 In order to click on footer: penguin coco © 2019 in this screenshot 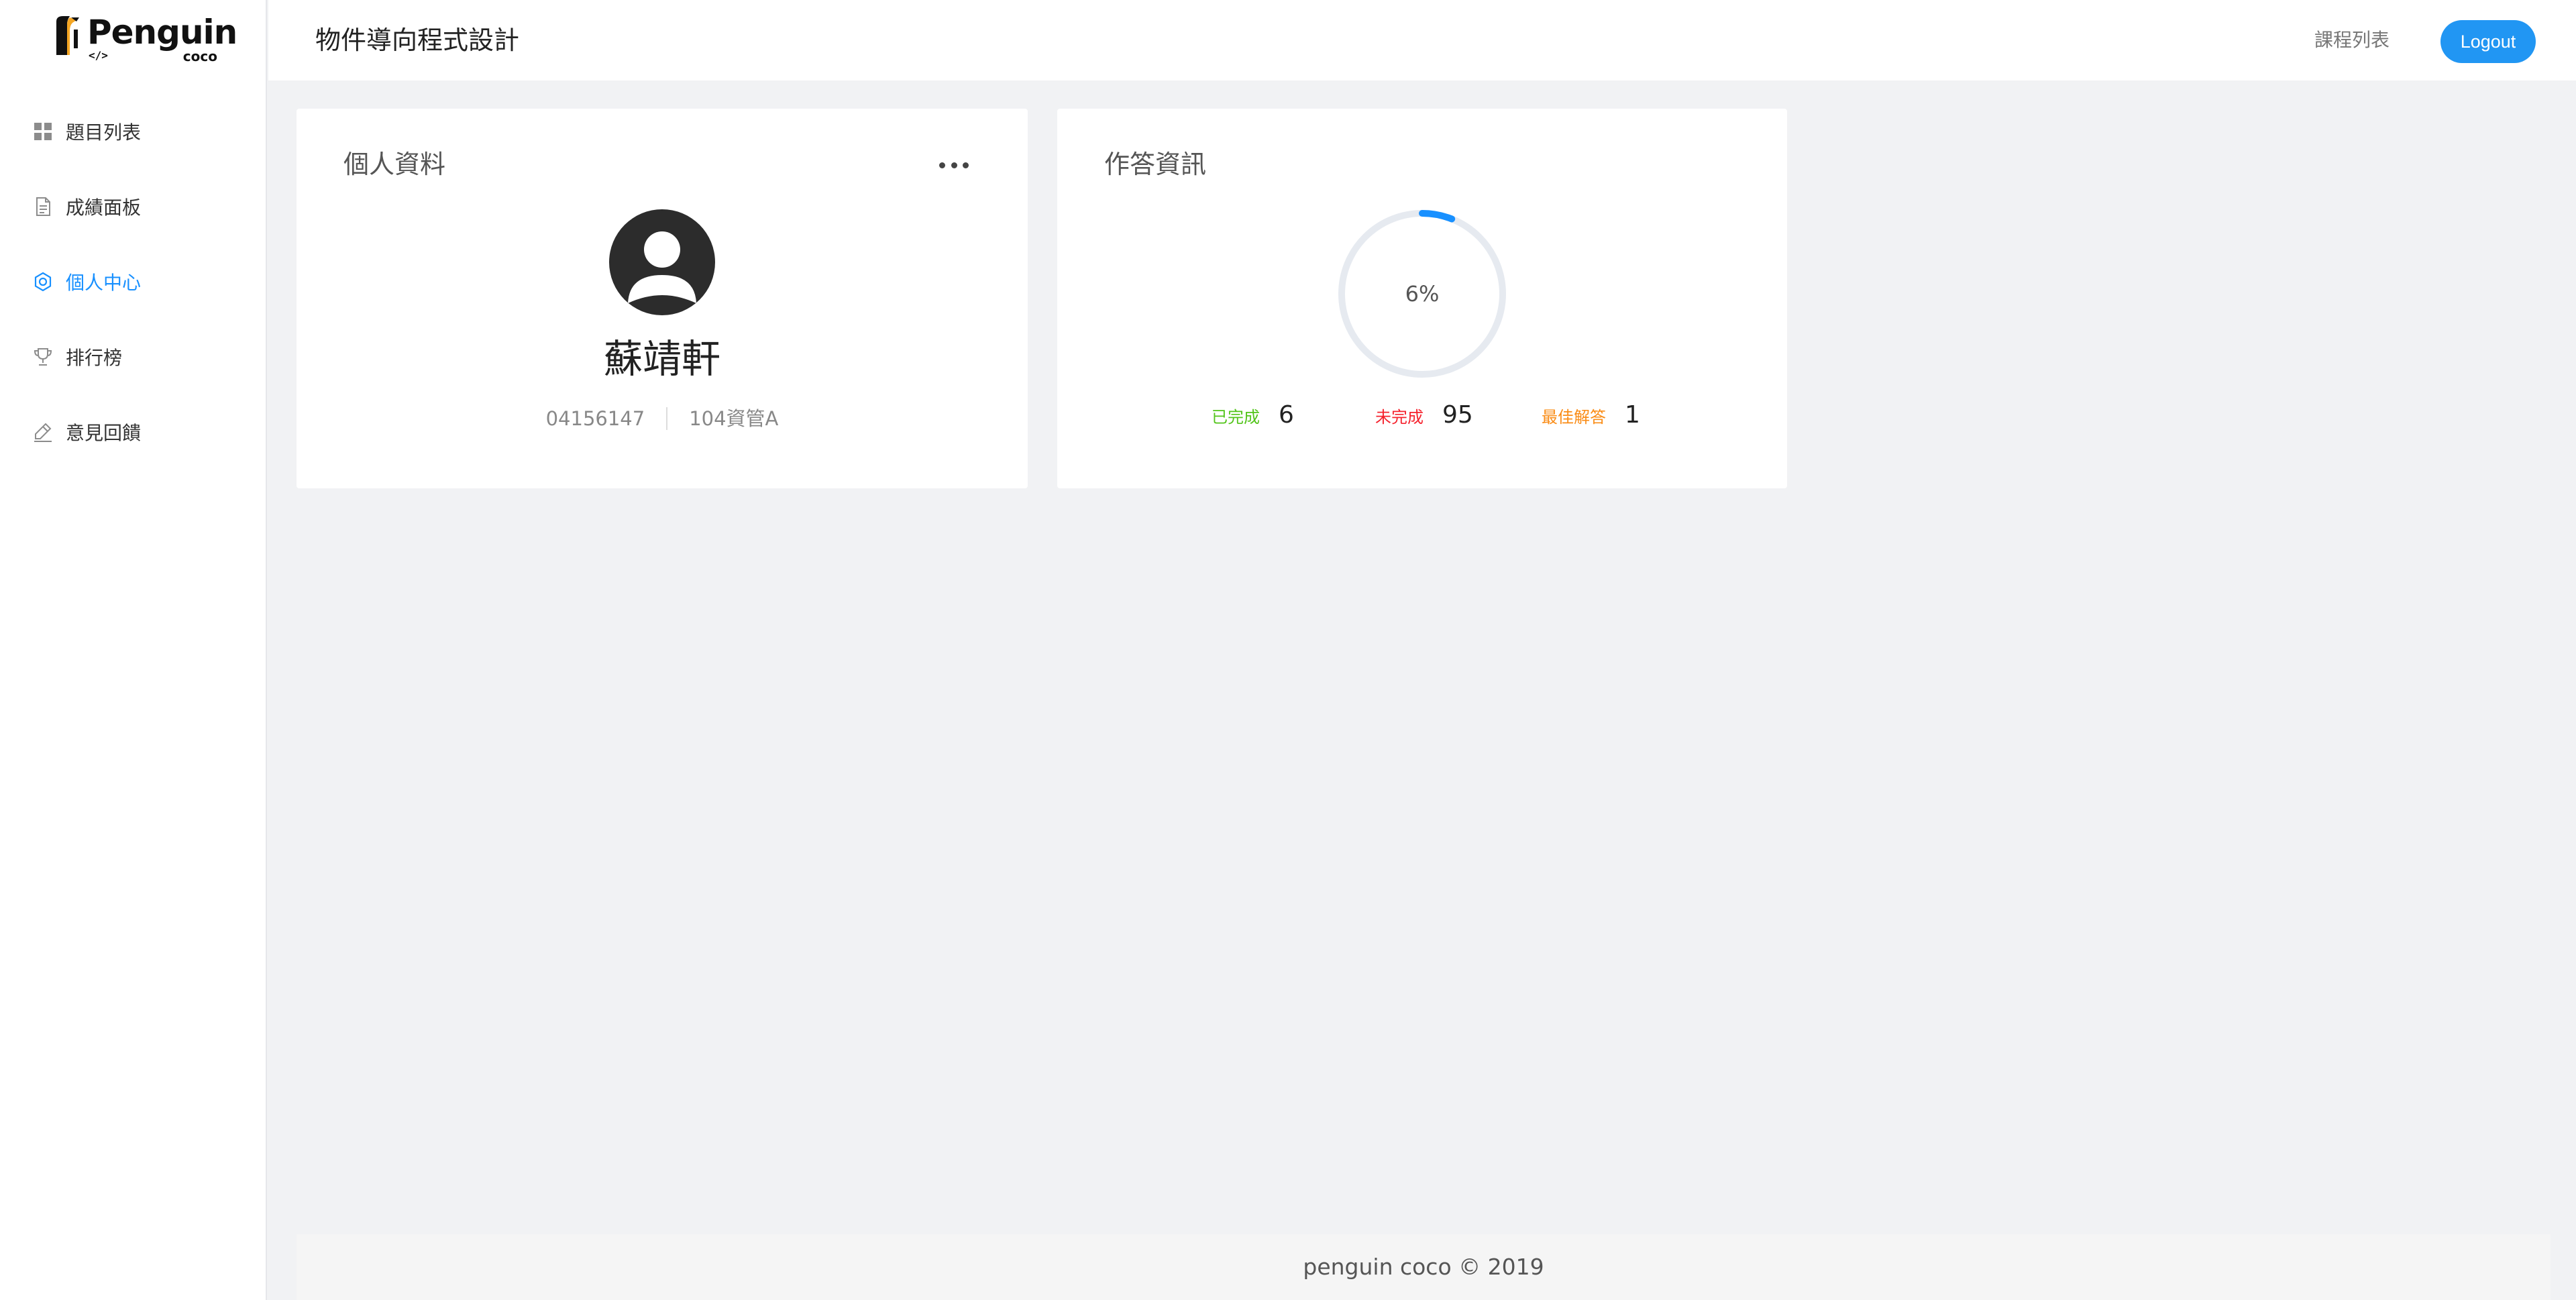, I will do `click(1424, 1267)`.